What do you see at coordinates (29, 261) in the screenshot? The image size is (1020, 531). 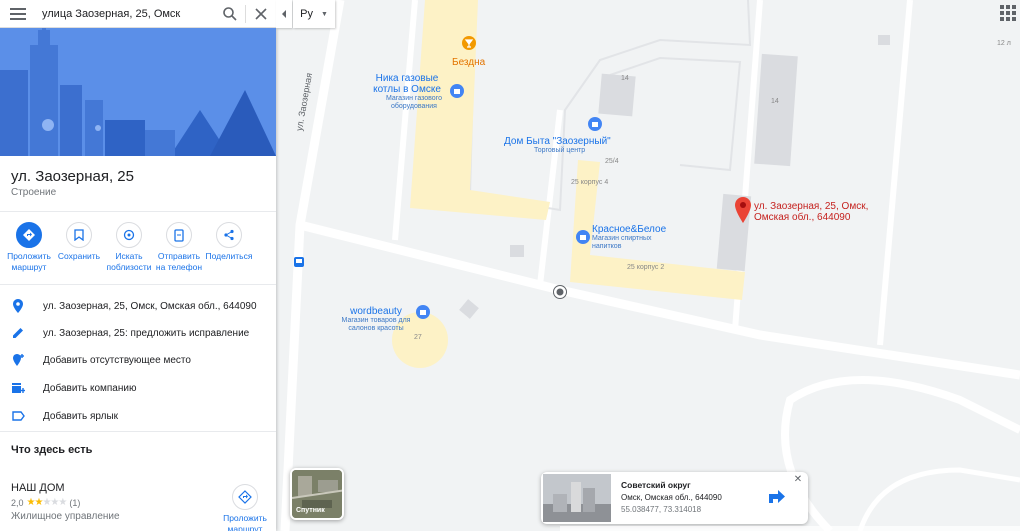 I see `action-label: Проложить маршрут` at bounding box center [29, 261].